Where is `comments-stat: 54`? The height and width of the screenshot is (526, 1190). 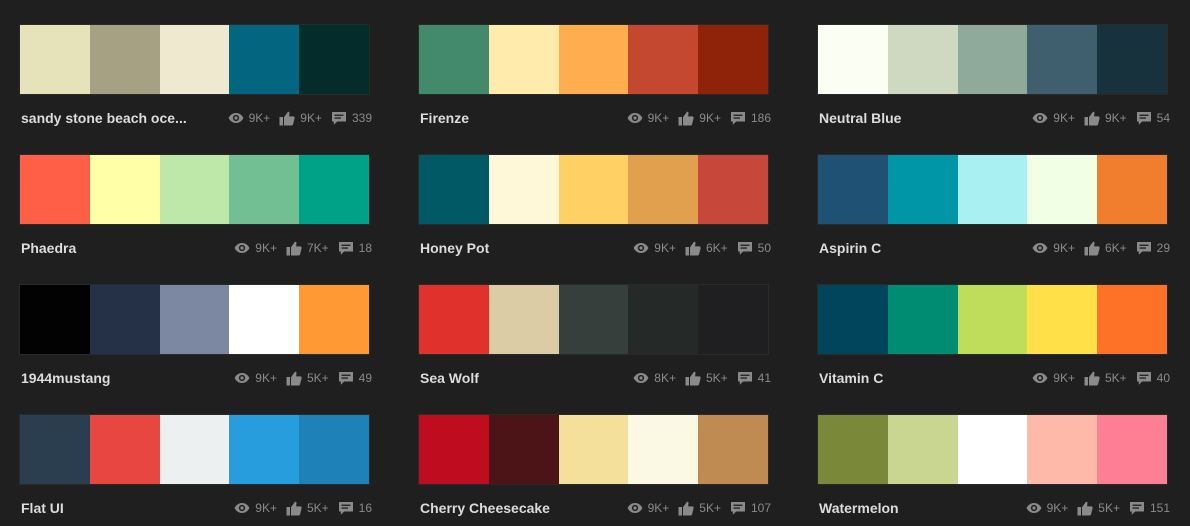 comments-stat: 54 is located at coordinates (1153, 118).